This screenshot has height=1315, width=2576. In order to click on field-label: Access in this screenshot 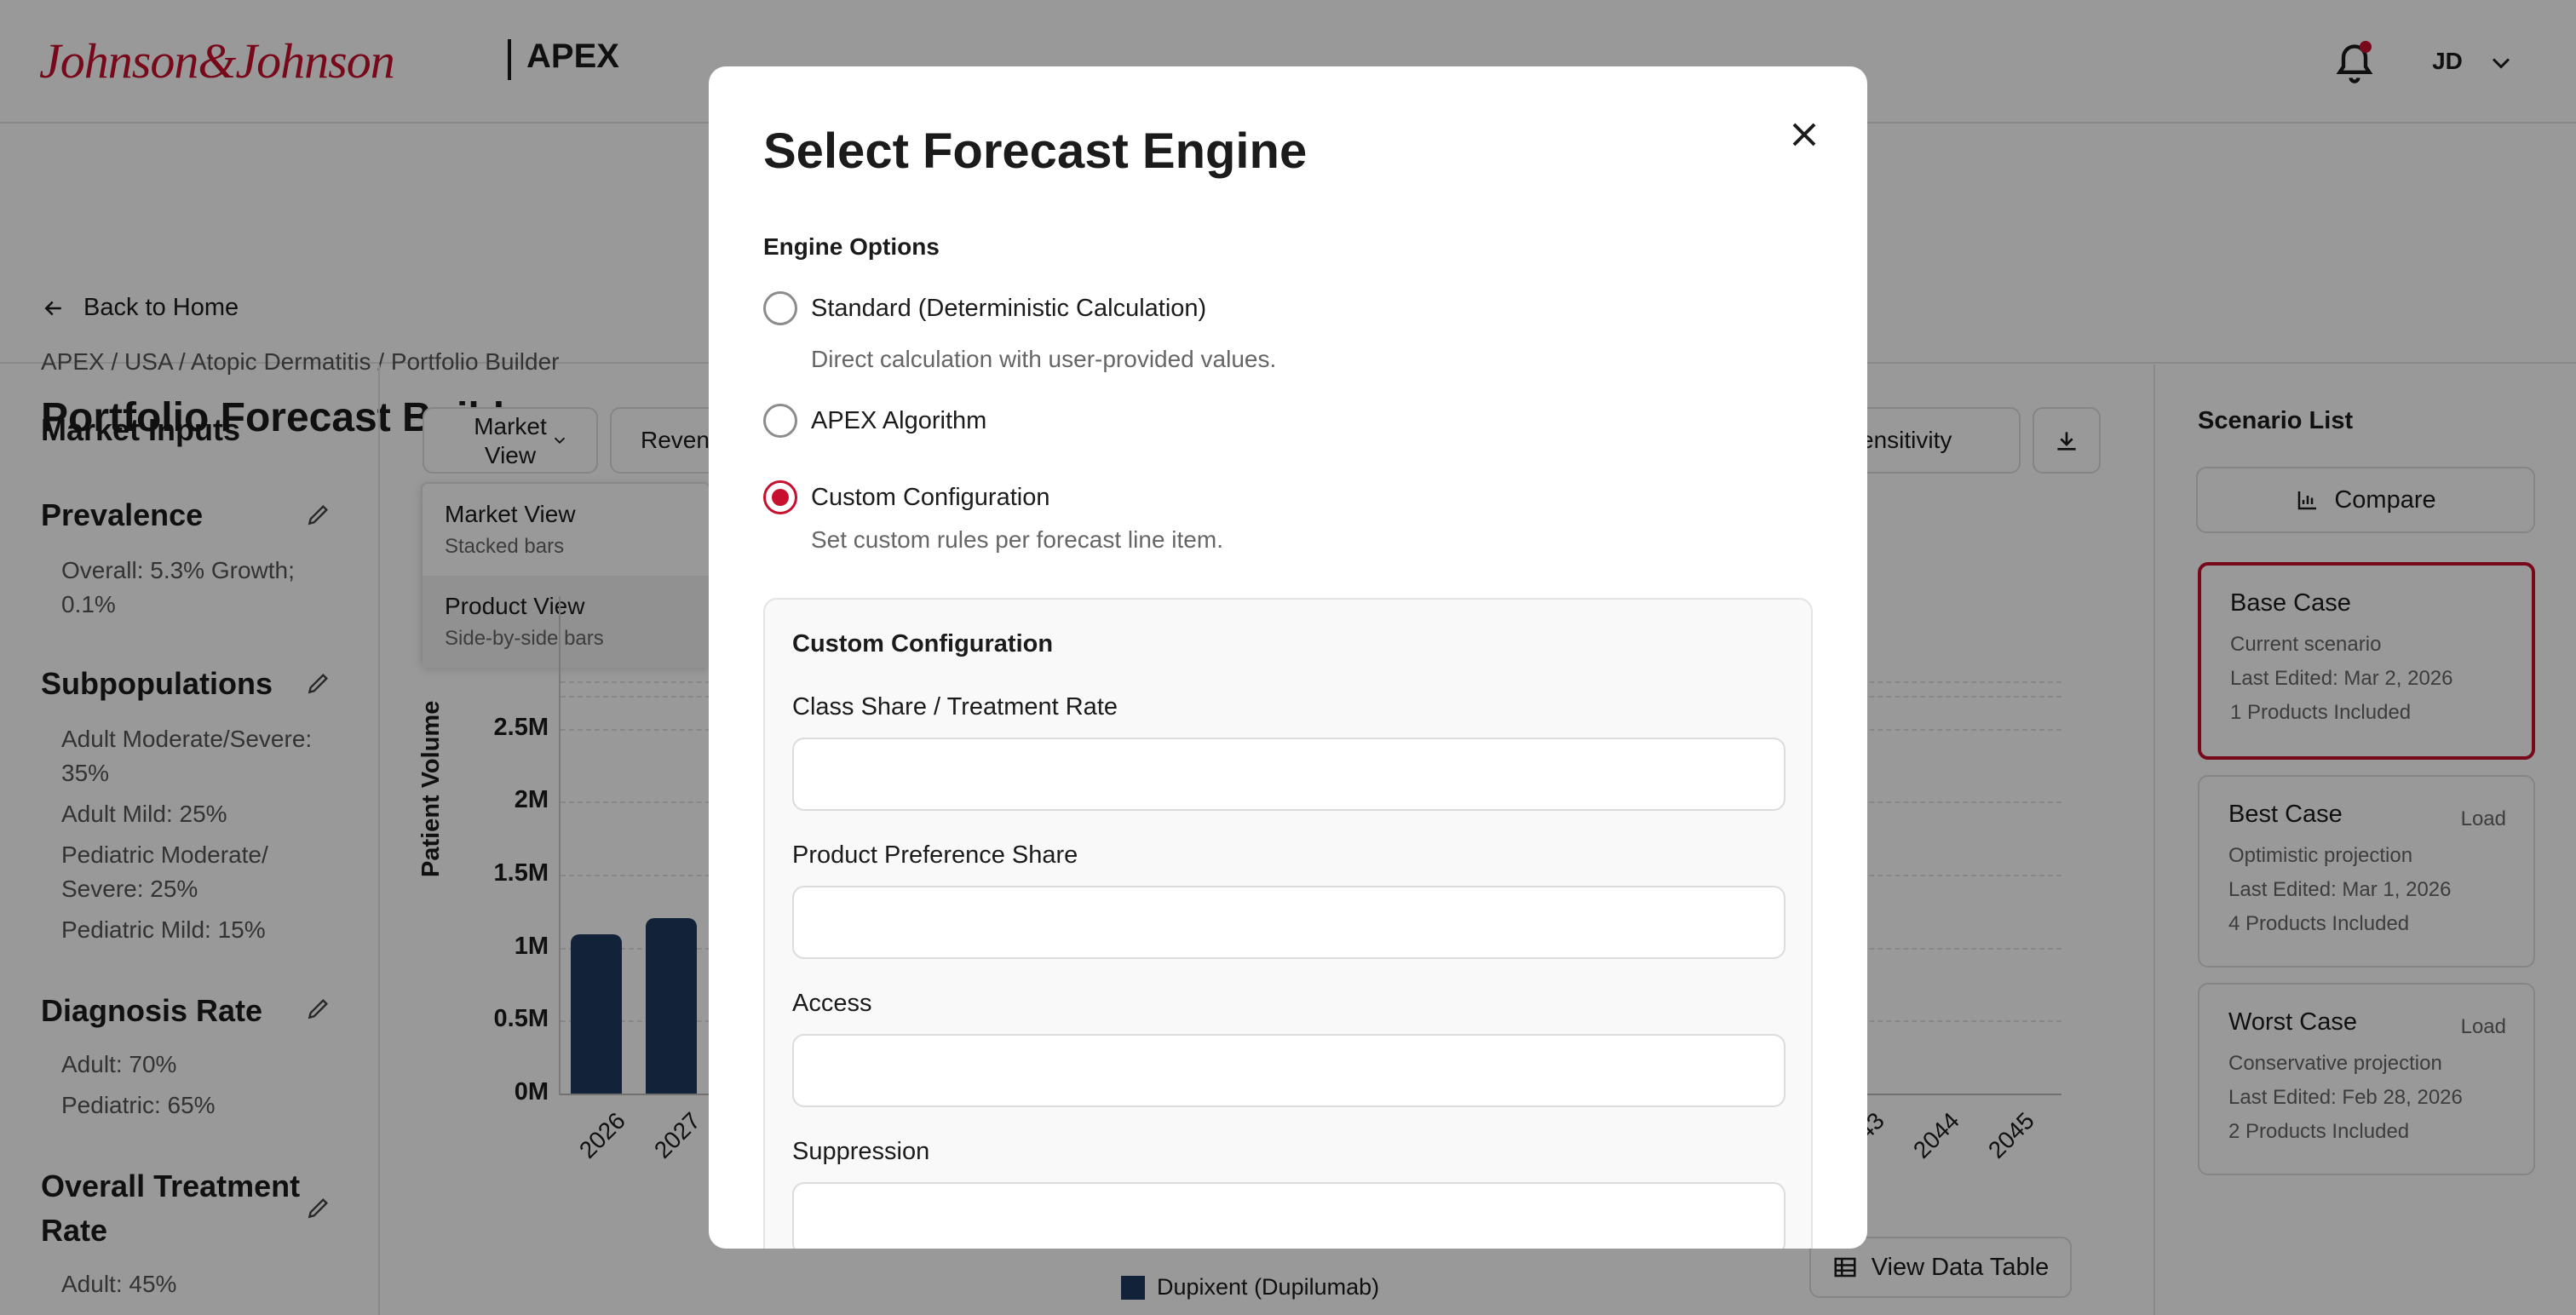, I will do `click(832, 1004)`.